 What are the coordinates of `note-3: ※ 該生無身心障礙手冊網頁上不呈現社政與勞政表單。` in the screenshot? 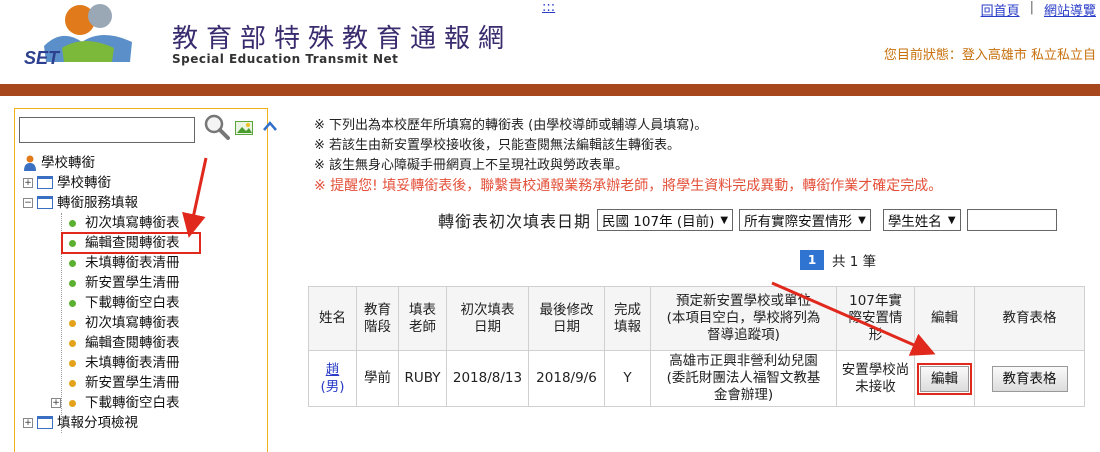 It's located at (471, 165).